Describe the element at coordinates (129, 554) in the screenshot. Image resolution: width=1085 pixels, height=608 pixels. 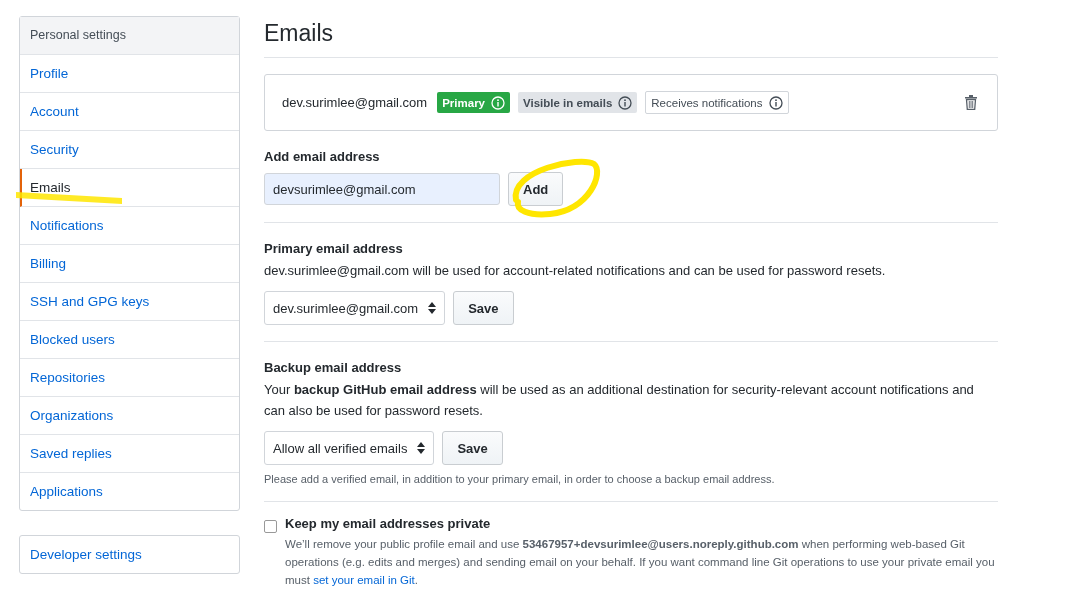
I see `sidebar-item: Developer settings` at that location.